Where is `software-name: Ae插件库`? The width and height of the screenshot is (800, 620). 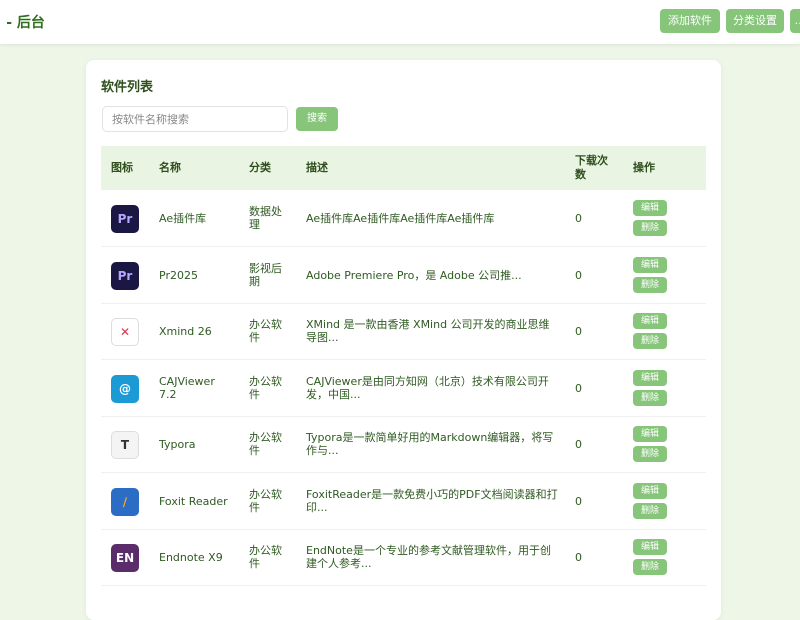 software-name: Ae插件库 is located at coordinates (183, 218).